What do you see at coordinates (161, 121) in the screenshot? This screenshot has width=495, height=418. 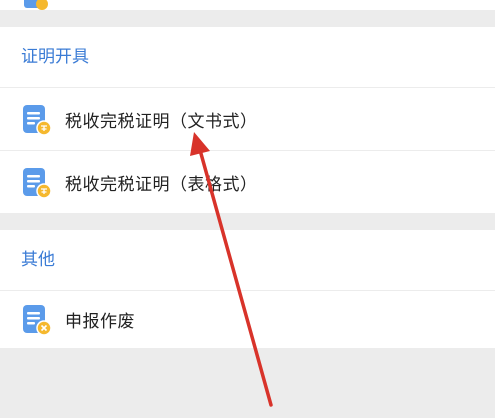 I see `list-item-label: 税收完税证明（文书式）` at bounding box center [161, 121].